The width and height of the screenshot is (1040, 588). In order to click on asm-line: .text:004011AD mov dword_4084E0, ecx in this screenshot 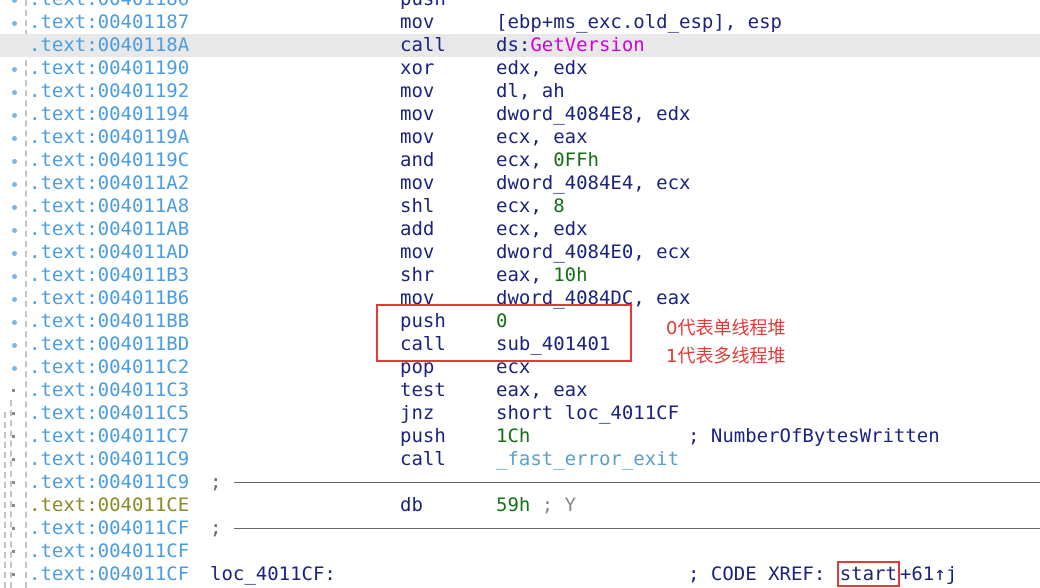, I will do `click(520, 252)`.